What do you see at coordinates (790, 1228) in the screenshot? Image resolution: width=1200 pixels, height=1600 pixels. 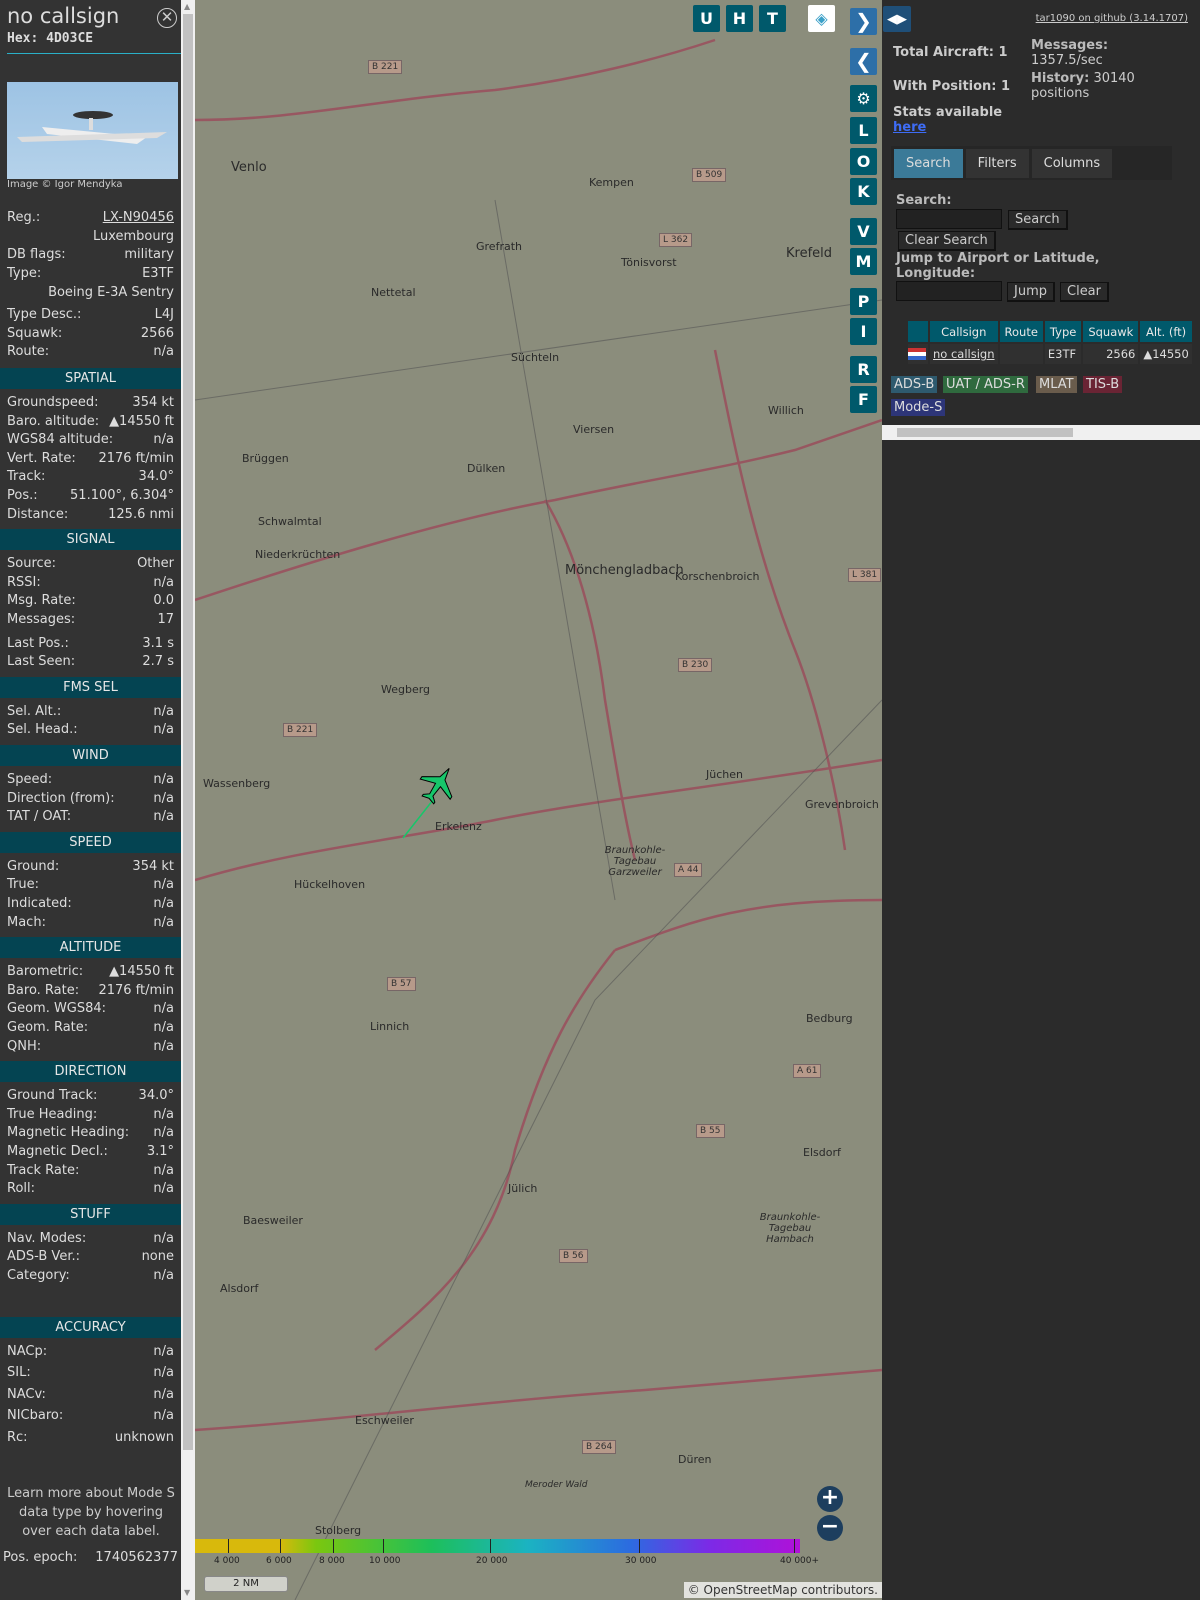 I see `map-place-label: Braunkohle-Tagebau Hambach` at bounding box center [790, 1228].